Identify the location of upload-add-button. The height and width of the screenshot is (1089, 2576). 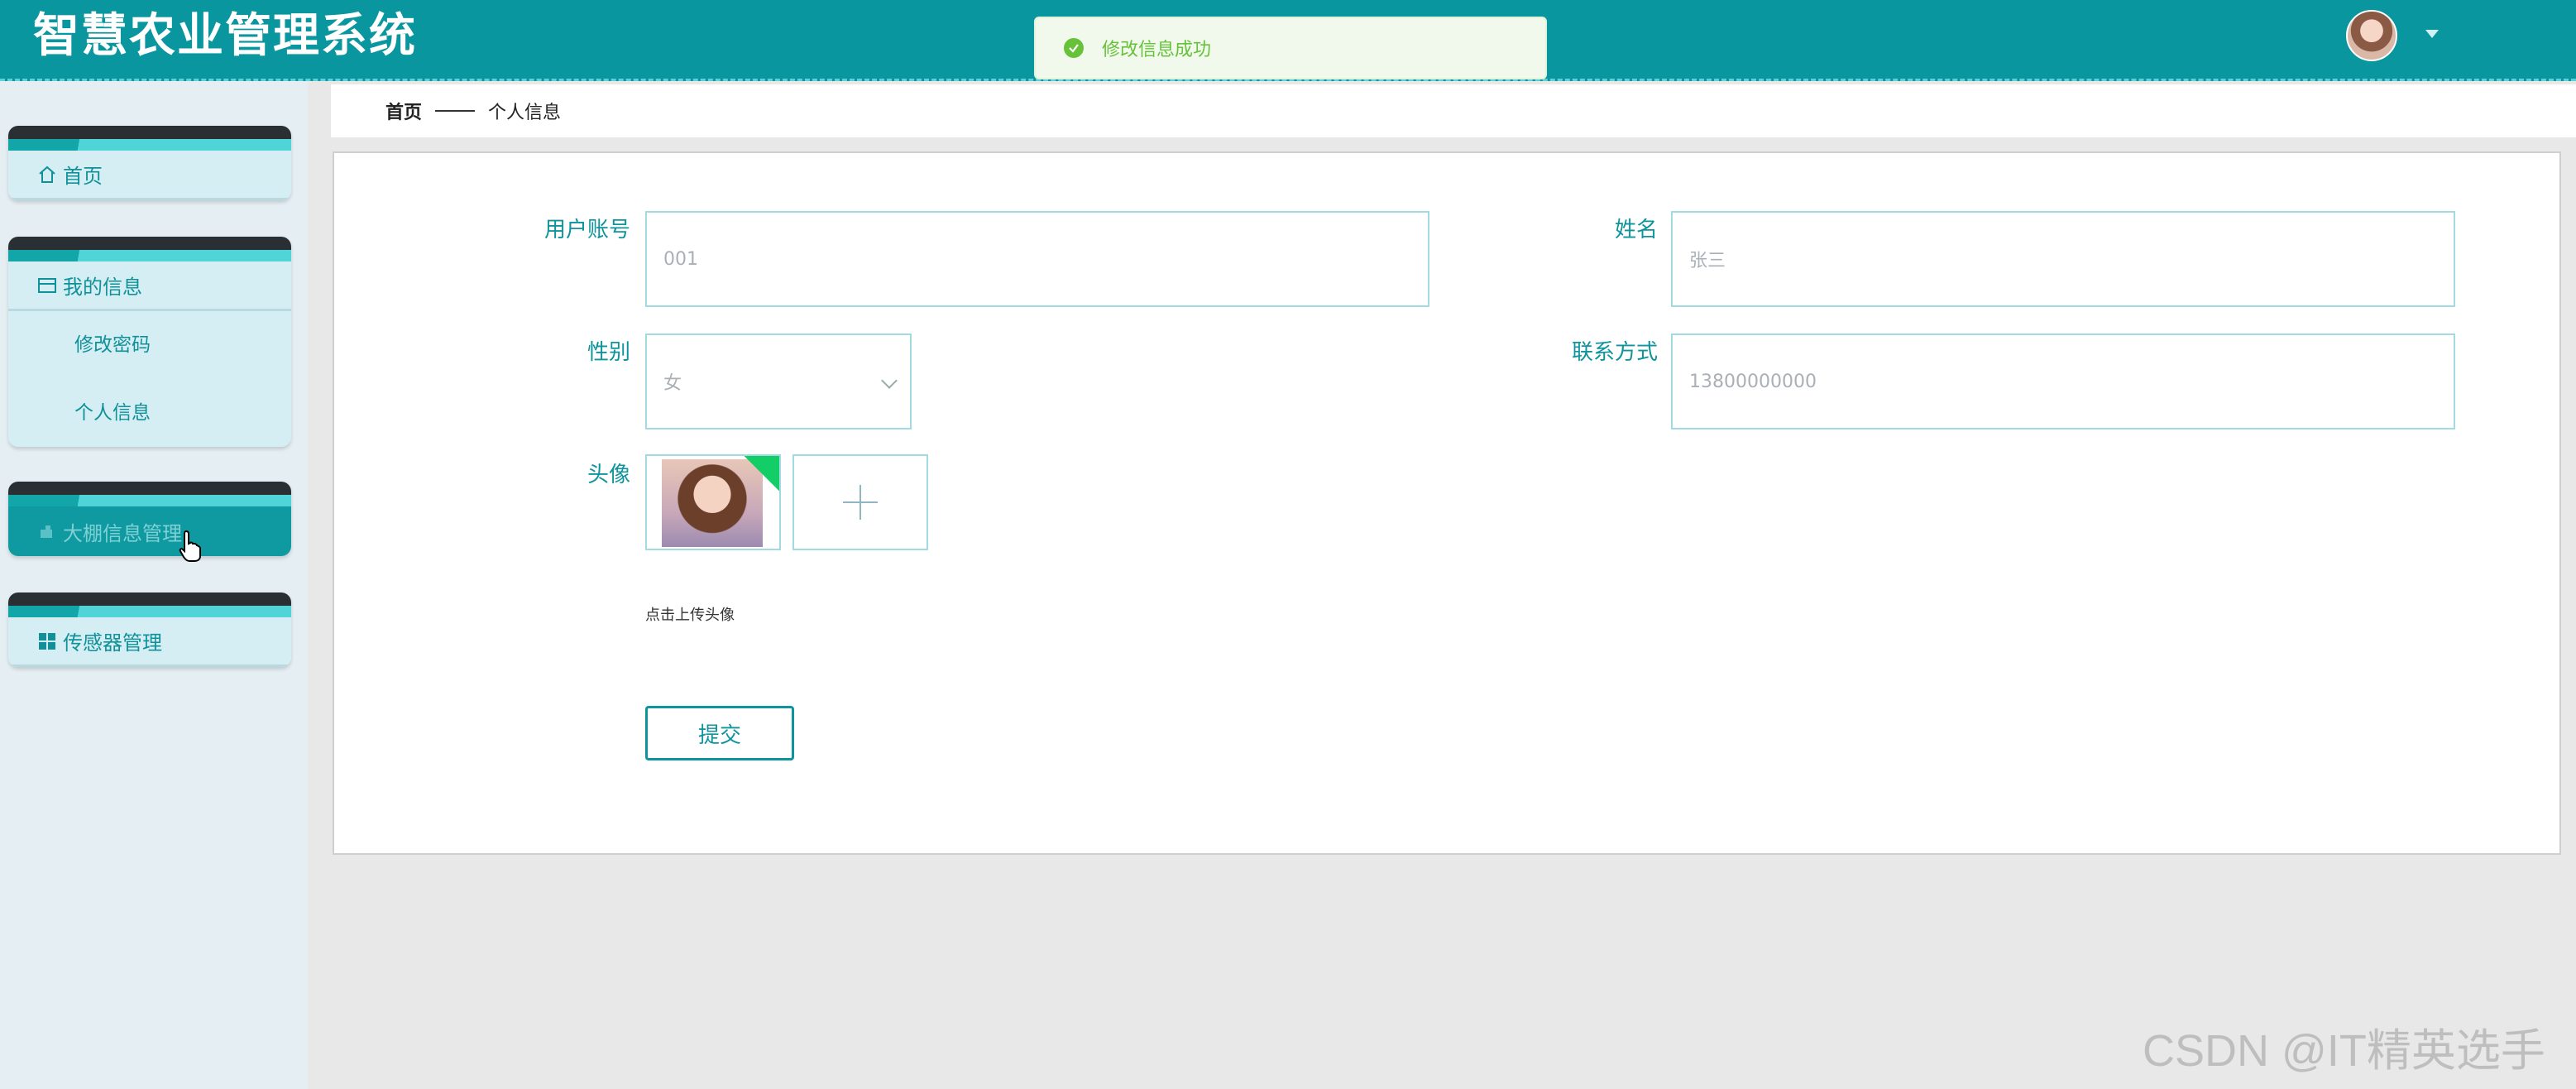
(860, 502).